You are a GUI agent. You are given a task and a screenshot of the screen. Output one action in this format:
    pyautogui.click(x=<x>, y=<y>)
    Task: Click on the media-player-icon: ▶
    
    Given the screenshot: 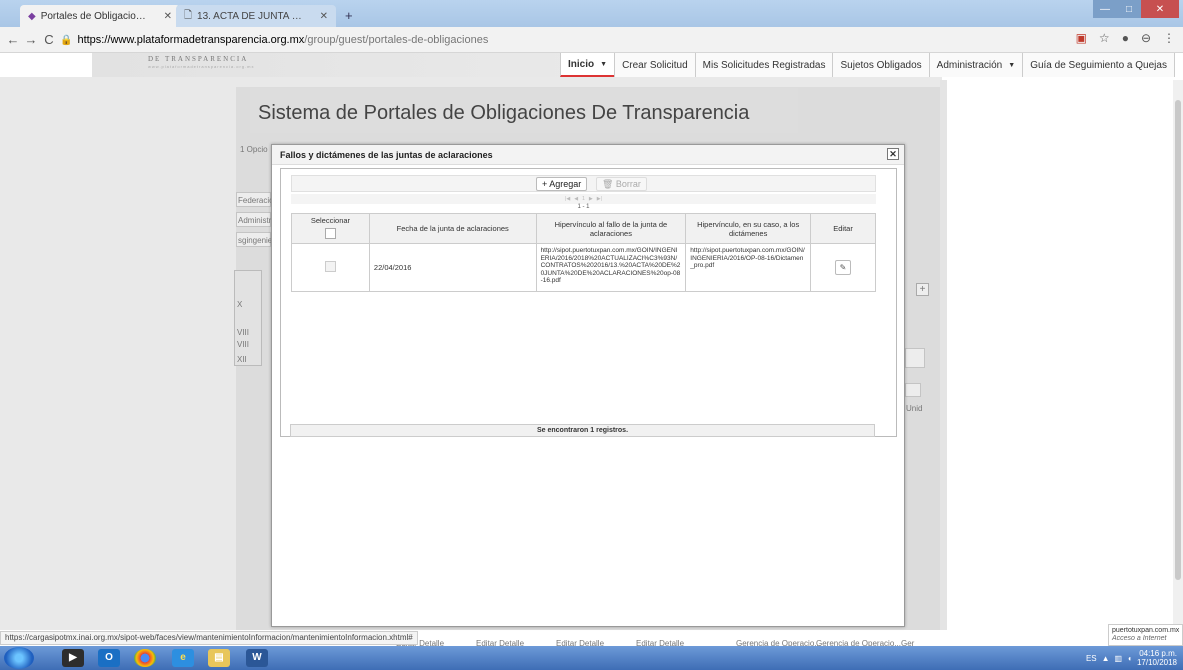 What is the action you would take?
    pyautogui.click(x=73, y=658)
    